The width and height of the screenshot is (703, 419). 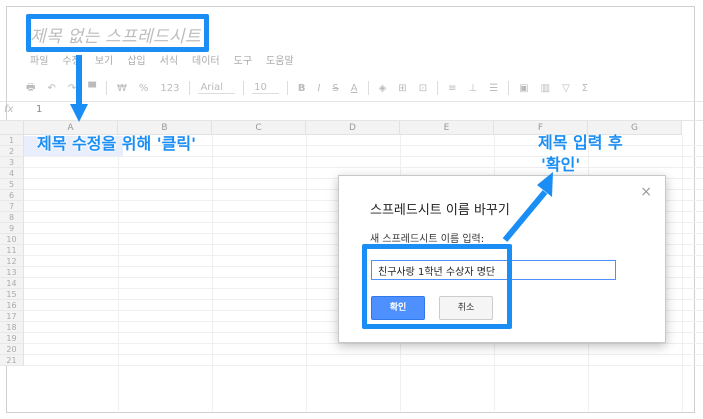 I want to click on row-header: 12, so click(x=12, y=261).